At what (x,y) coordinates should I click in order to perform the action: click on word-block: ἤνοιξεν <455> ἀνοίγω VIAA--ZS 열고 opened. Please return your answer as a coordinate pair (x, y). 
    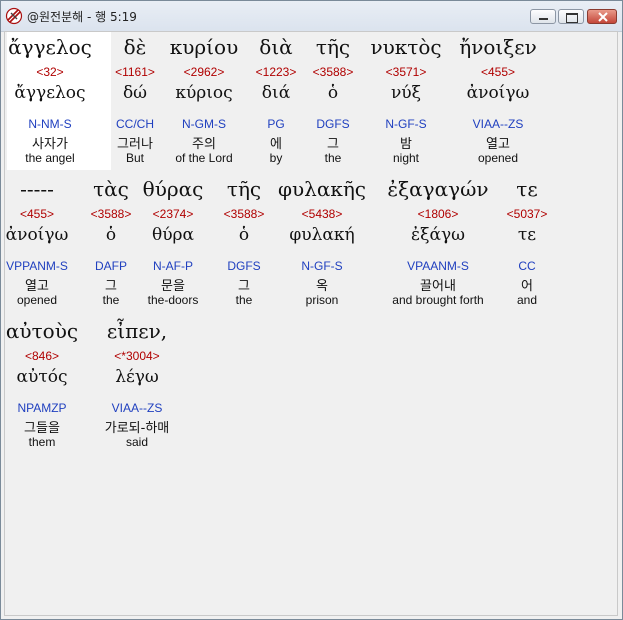
    Looking at the image, I should click on (498, 102).